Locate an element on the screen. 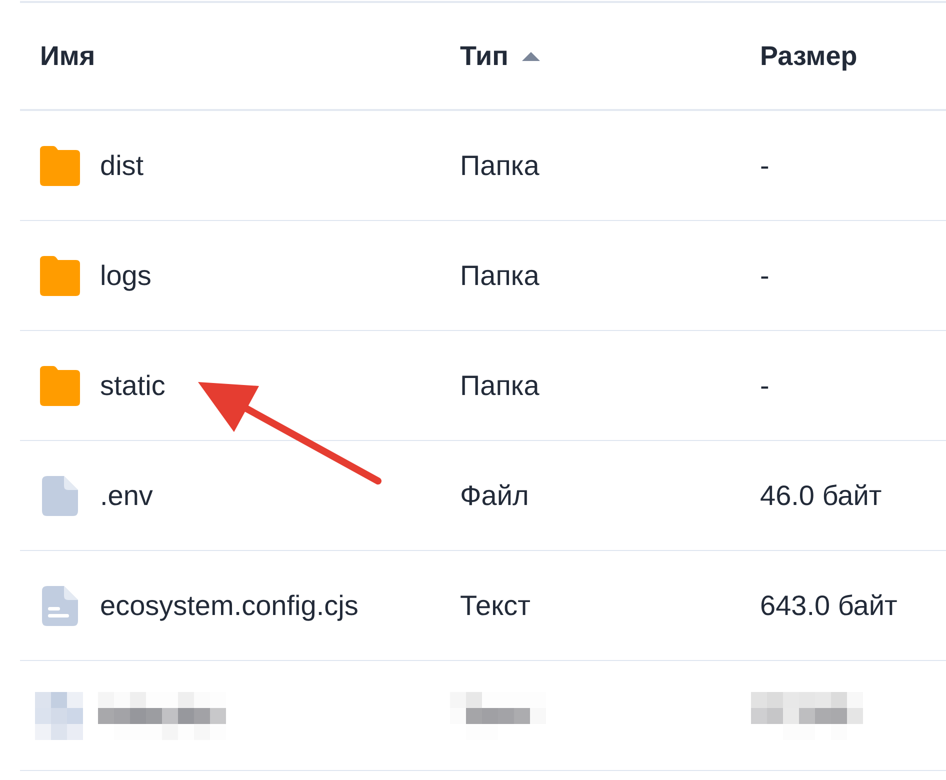 The image size is (946, 780). size-cell-text: 46.0 байт is located at coordinates (821, 495).